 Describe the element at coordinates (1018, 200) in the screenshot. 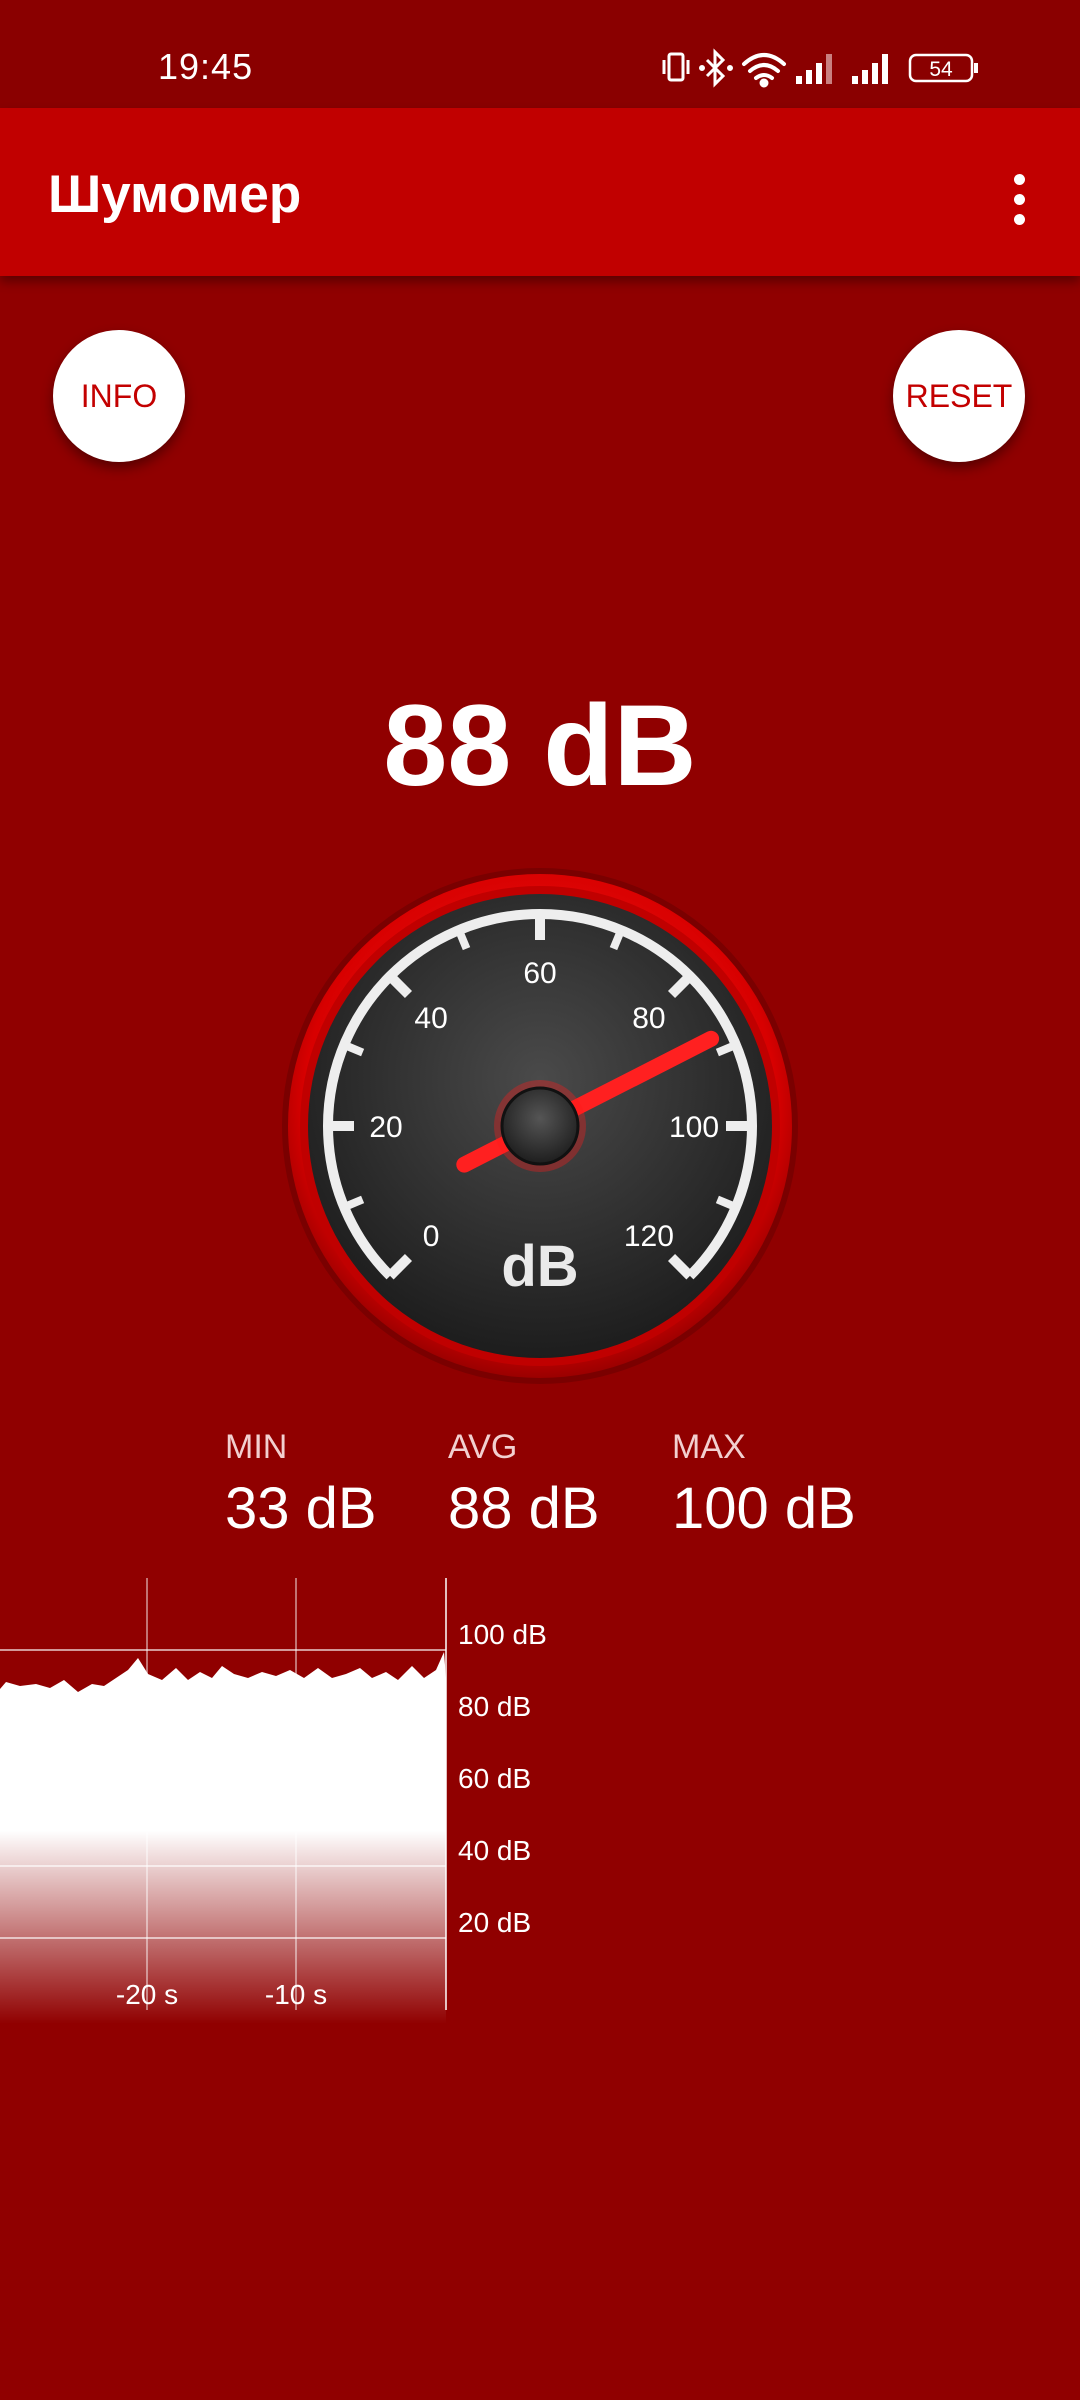

I see `more-vert-icon` at that location.